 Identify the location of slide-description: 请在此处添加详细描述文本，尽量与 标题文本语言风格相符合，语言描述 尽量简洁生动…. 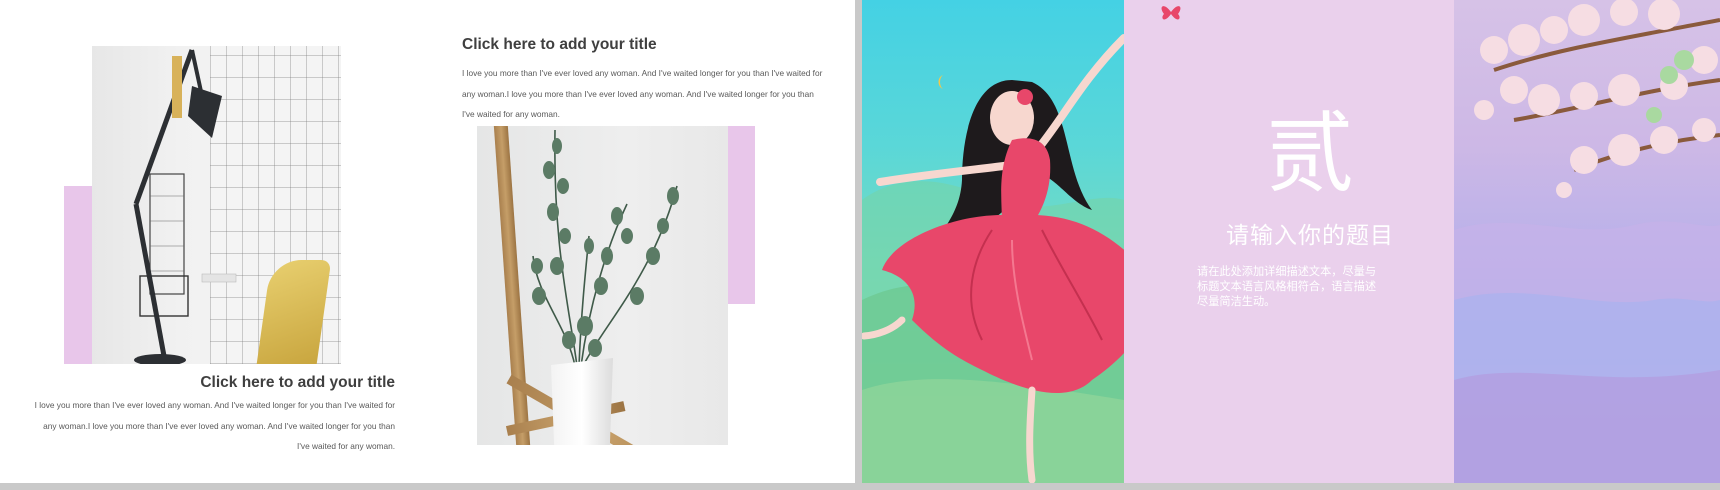
(1297, 286).